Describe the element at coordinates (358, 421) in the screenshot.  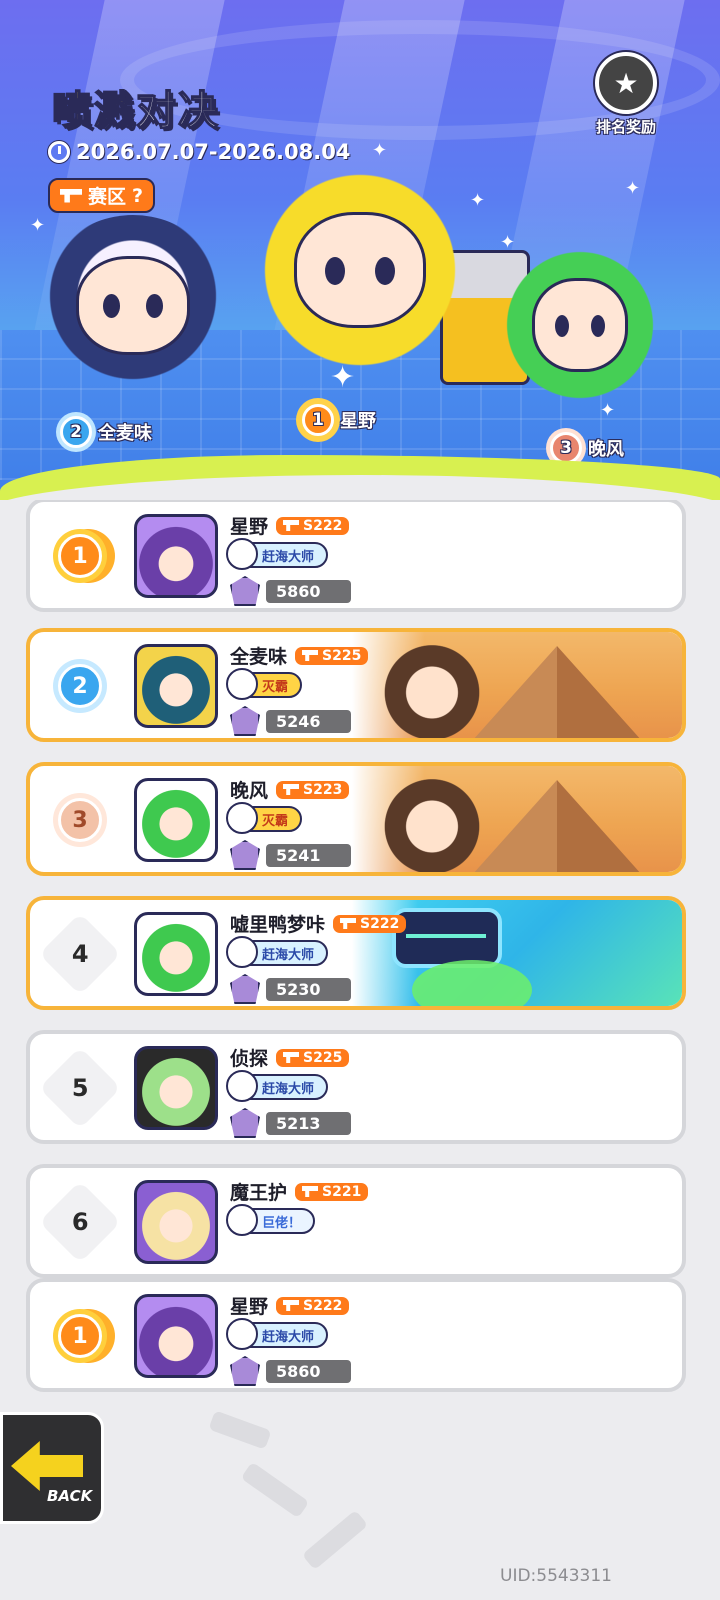
I see `podium-name: 星野` at that location.